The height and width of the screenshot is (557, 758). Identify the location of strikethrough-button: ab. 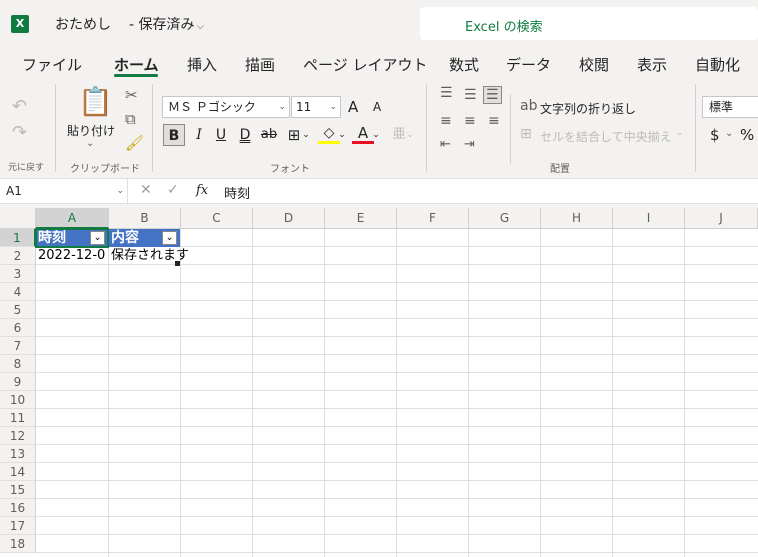
(269, 135).